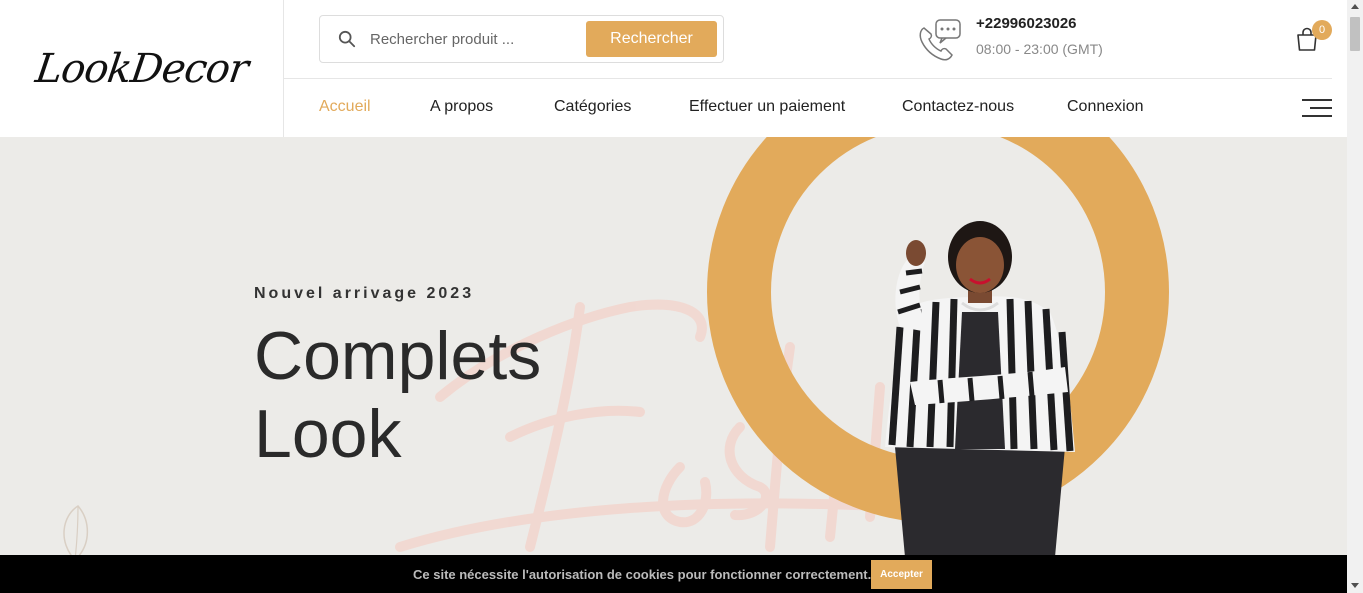 This screenshot has height=593, width=1363. I want to click on phone-chat-icon, so click(940, 40).